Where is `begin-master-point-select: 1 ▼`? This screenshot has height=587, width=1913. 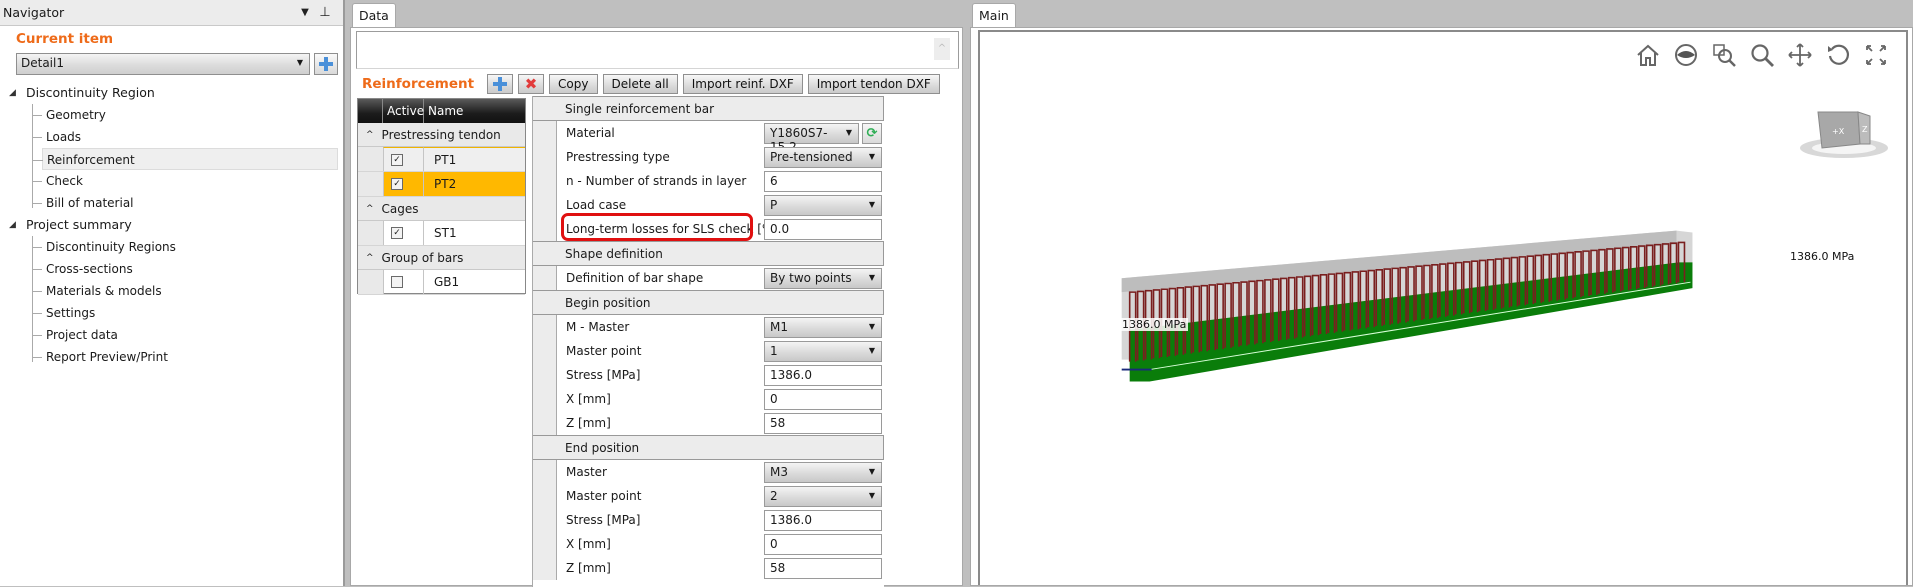
begin-master-point-select: 1 ▼ is located at coordinates (823, 351).